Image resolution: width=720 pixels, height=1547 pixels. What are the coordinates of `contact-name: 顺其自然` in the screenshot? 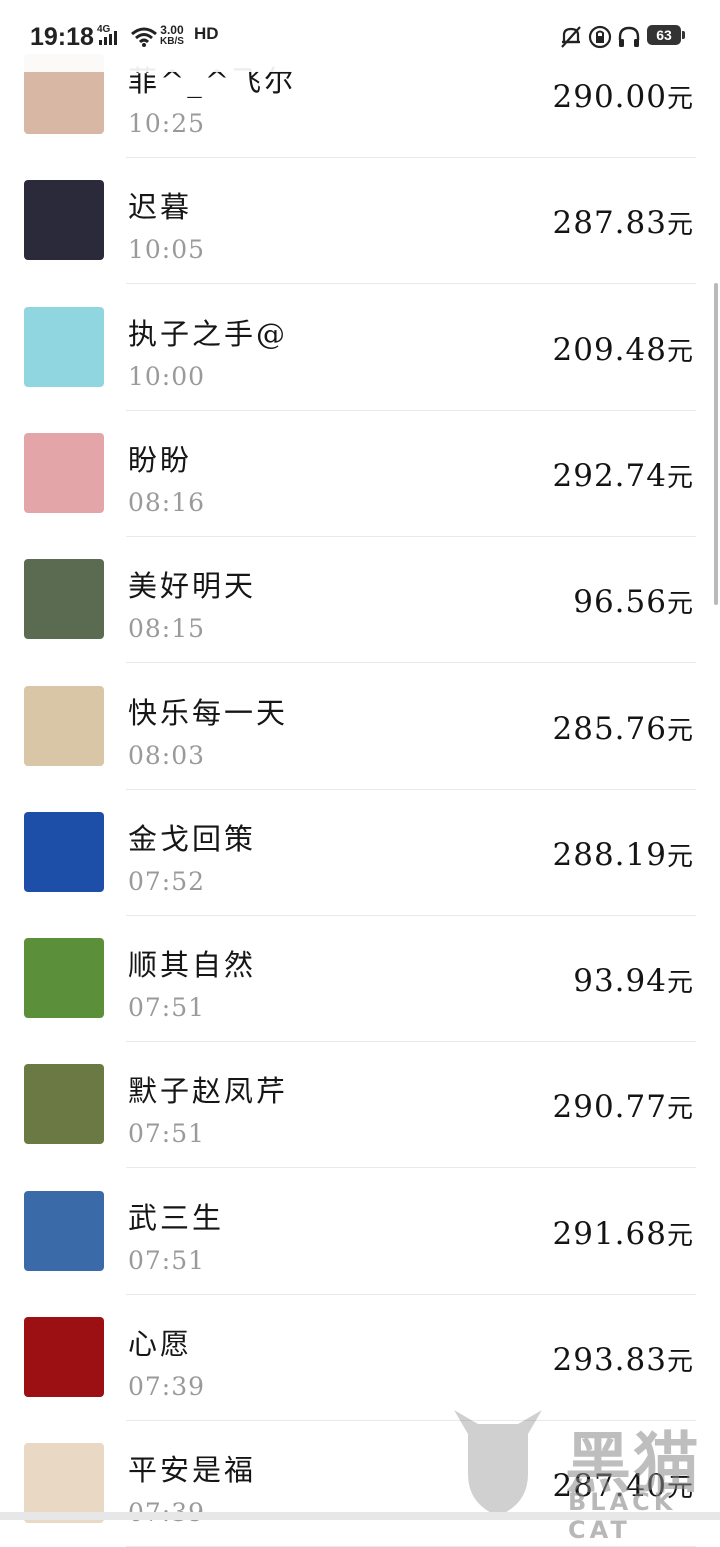 It's located at (192, 965).